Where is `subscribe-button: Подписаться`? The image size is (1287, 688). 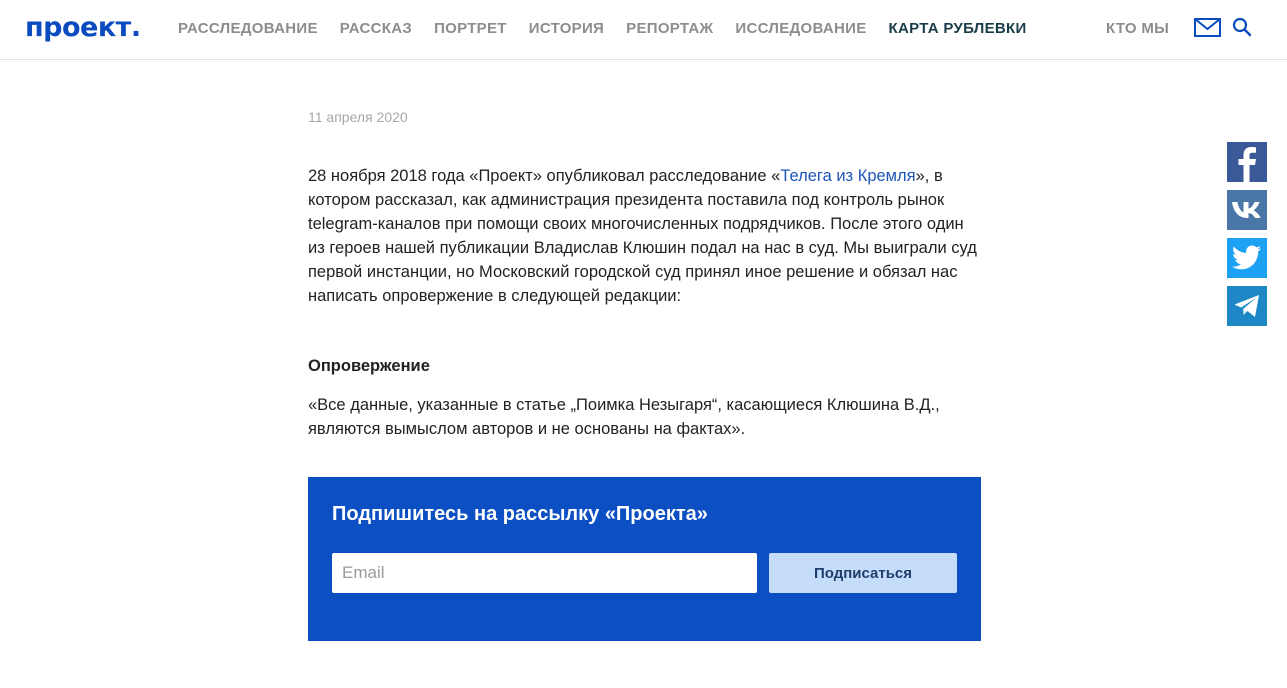
subscribe-button: Подписаться is located at coordinates (863, 573).